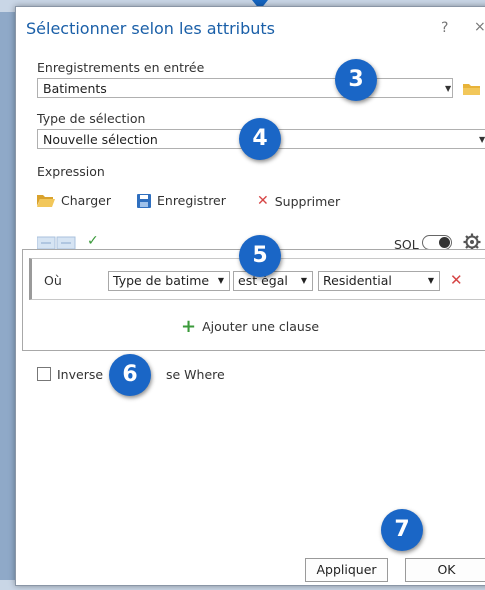 Image resolution: width=485 pixels, height=590 pixels. What do you see at coordinates (100, 139) in the screenshot?
I see `selection-type-value: Nouvelle sélection` at bounding box center [100, 139].